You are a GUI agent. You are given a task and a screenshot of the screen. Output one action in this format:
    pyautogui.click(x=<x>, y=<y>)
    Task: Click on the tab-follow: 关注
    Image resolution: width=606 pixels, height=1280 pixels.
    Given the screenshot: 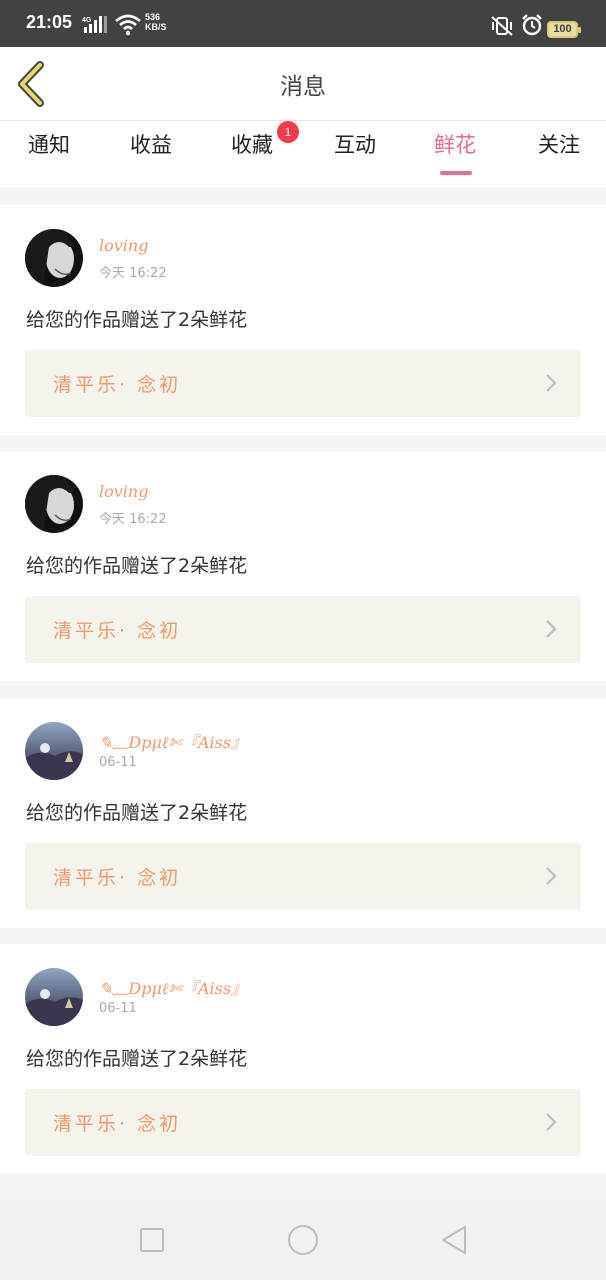 What is the action you would take?
    pyautogui.click(x=559, y=154)
    